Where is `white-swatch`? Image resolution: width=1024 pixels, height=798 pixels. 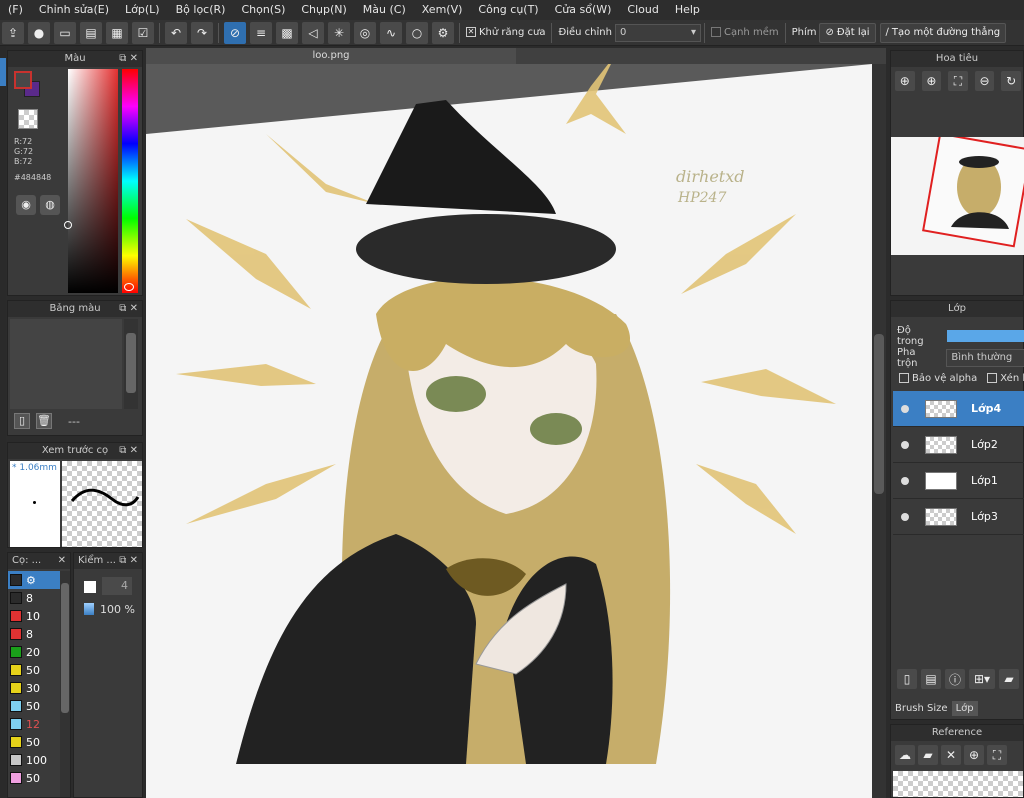
white-swatch is located at coordinates (90, 587).